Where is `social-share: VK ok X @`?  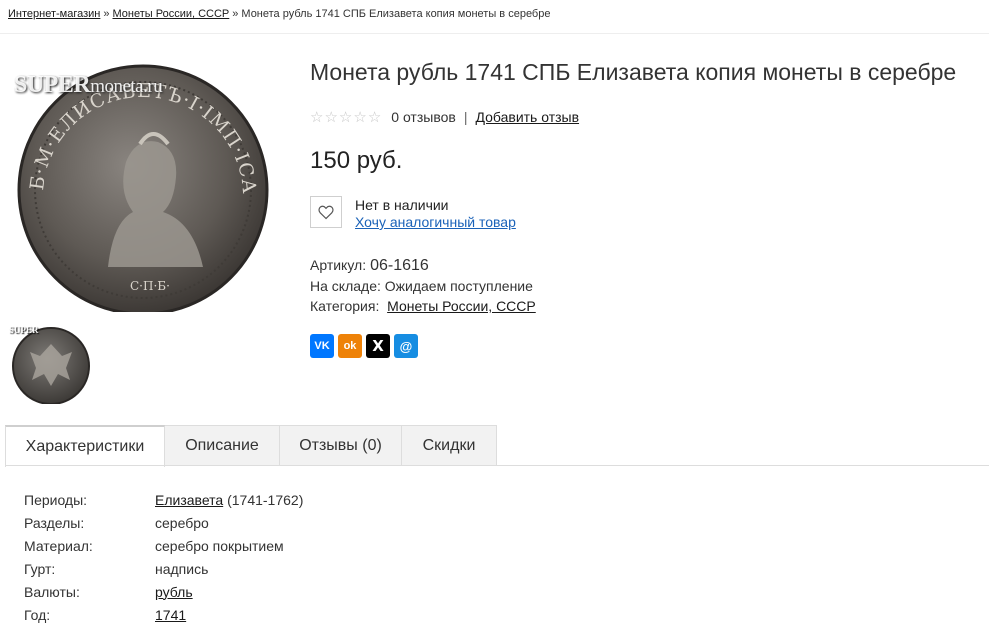 social-share: VK ok X @ is located at coordinates (364, 346).